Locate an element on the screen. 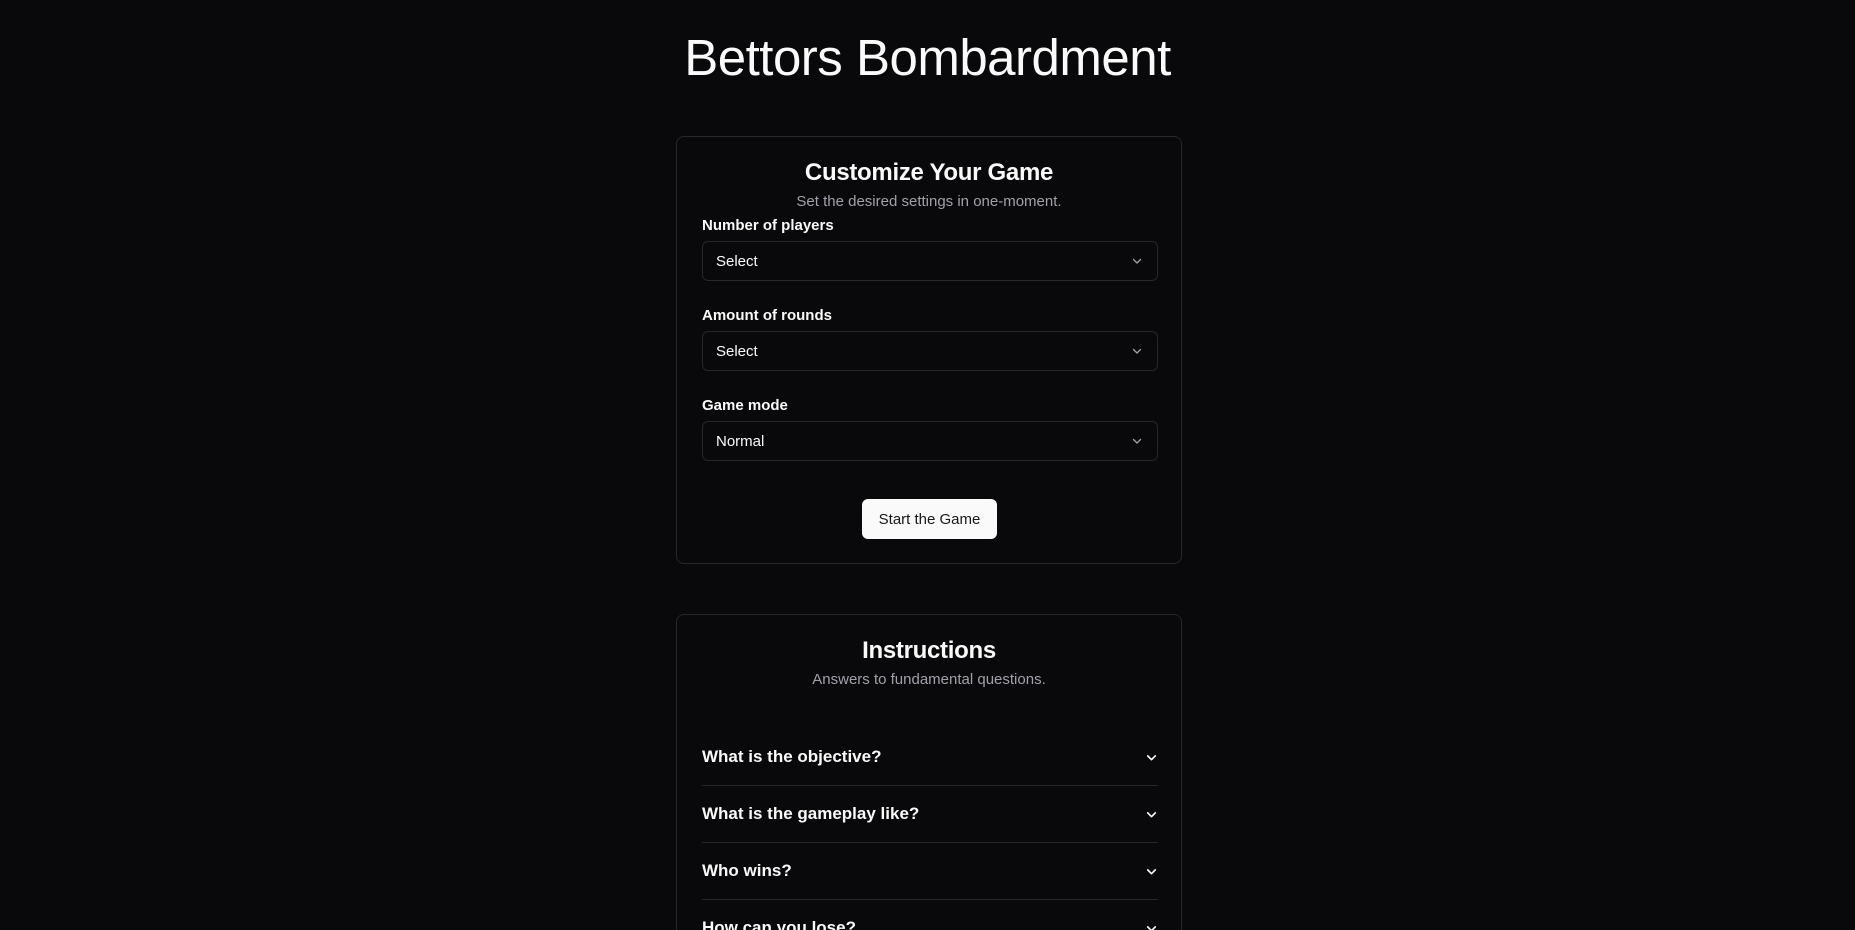  game-mode-select-value: Normal is located at coordinates (740, 441).